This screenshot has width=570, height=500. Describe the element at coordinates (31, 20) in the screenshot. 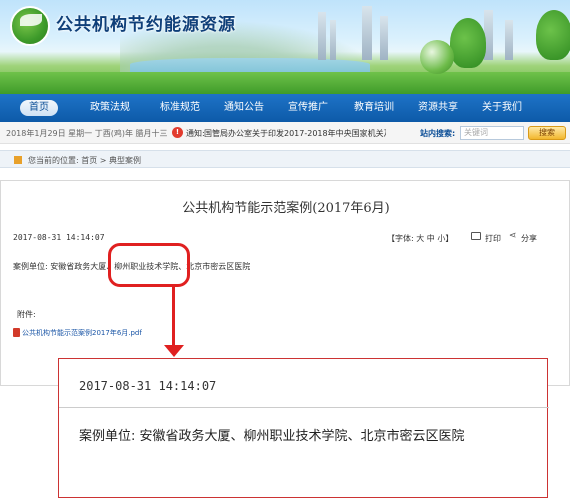

I see `leaf-icon` at that location.